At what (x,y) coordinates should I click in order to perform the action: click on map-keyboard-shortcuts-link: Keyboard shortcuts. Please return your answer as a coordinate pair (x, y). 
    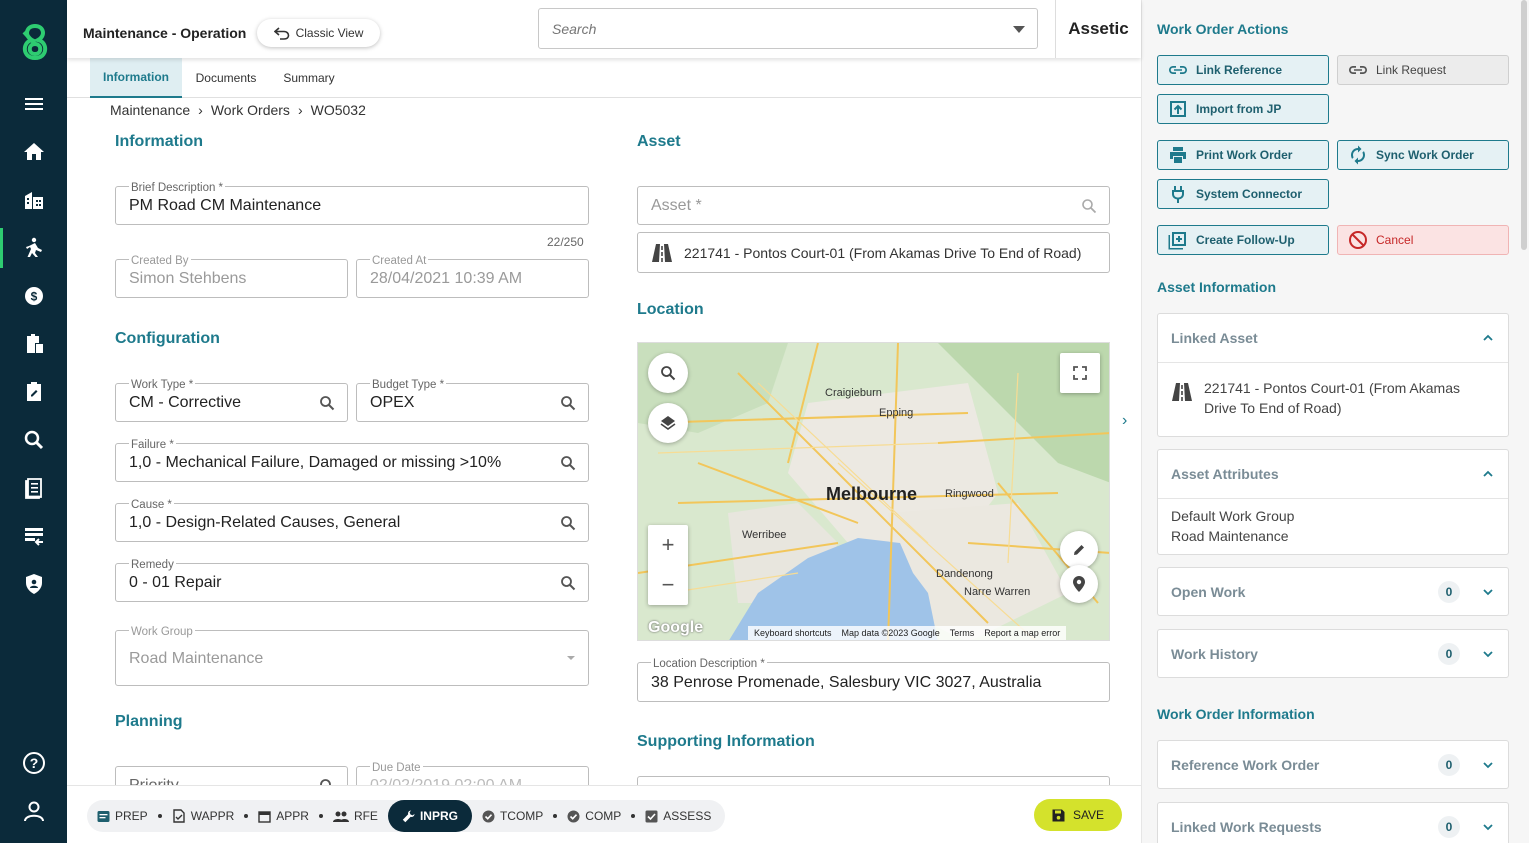
    Looking at the image, I should click on (793, 633).